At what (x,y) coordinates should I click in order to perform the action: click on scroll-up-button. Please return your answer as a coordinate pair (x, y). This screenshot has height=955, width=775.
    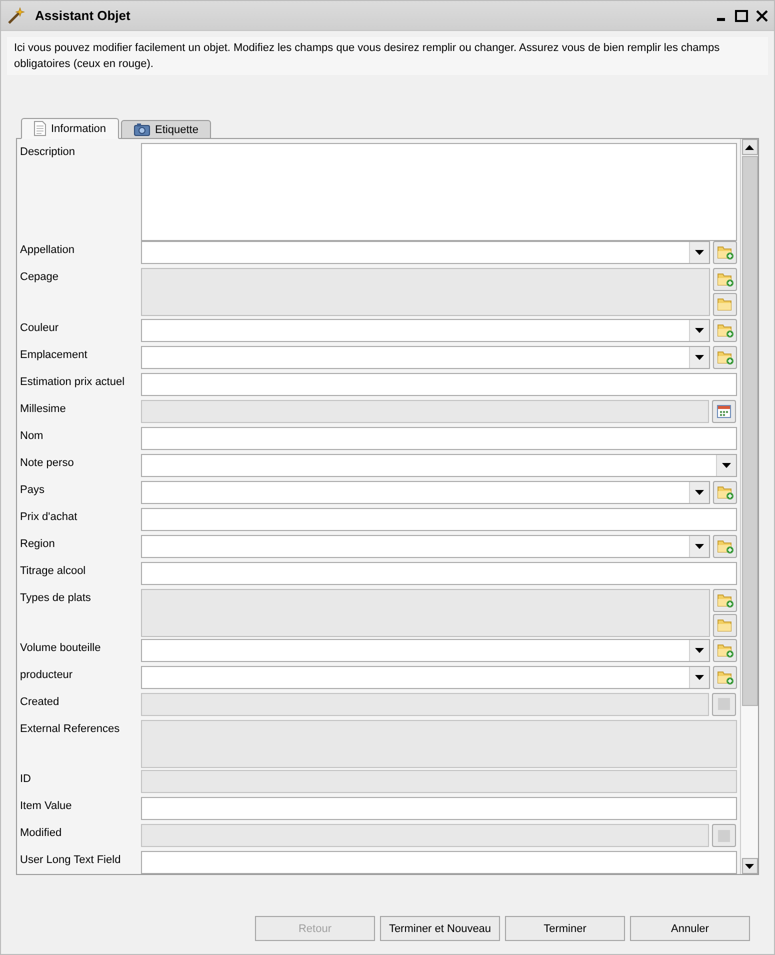
    Looking at the image, I should click on (750, 147).